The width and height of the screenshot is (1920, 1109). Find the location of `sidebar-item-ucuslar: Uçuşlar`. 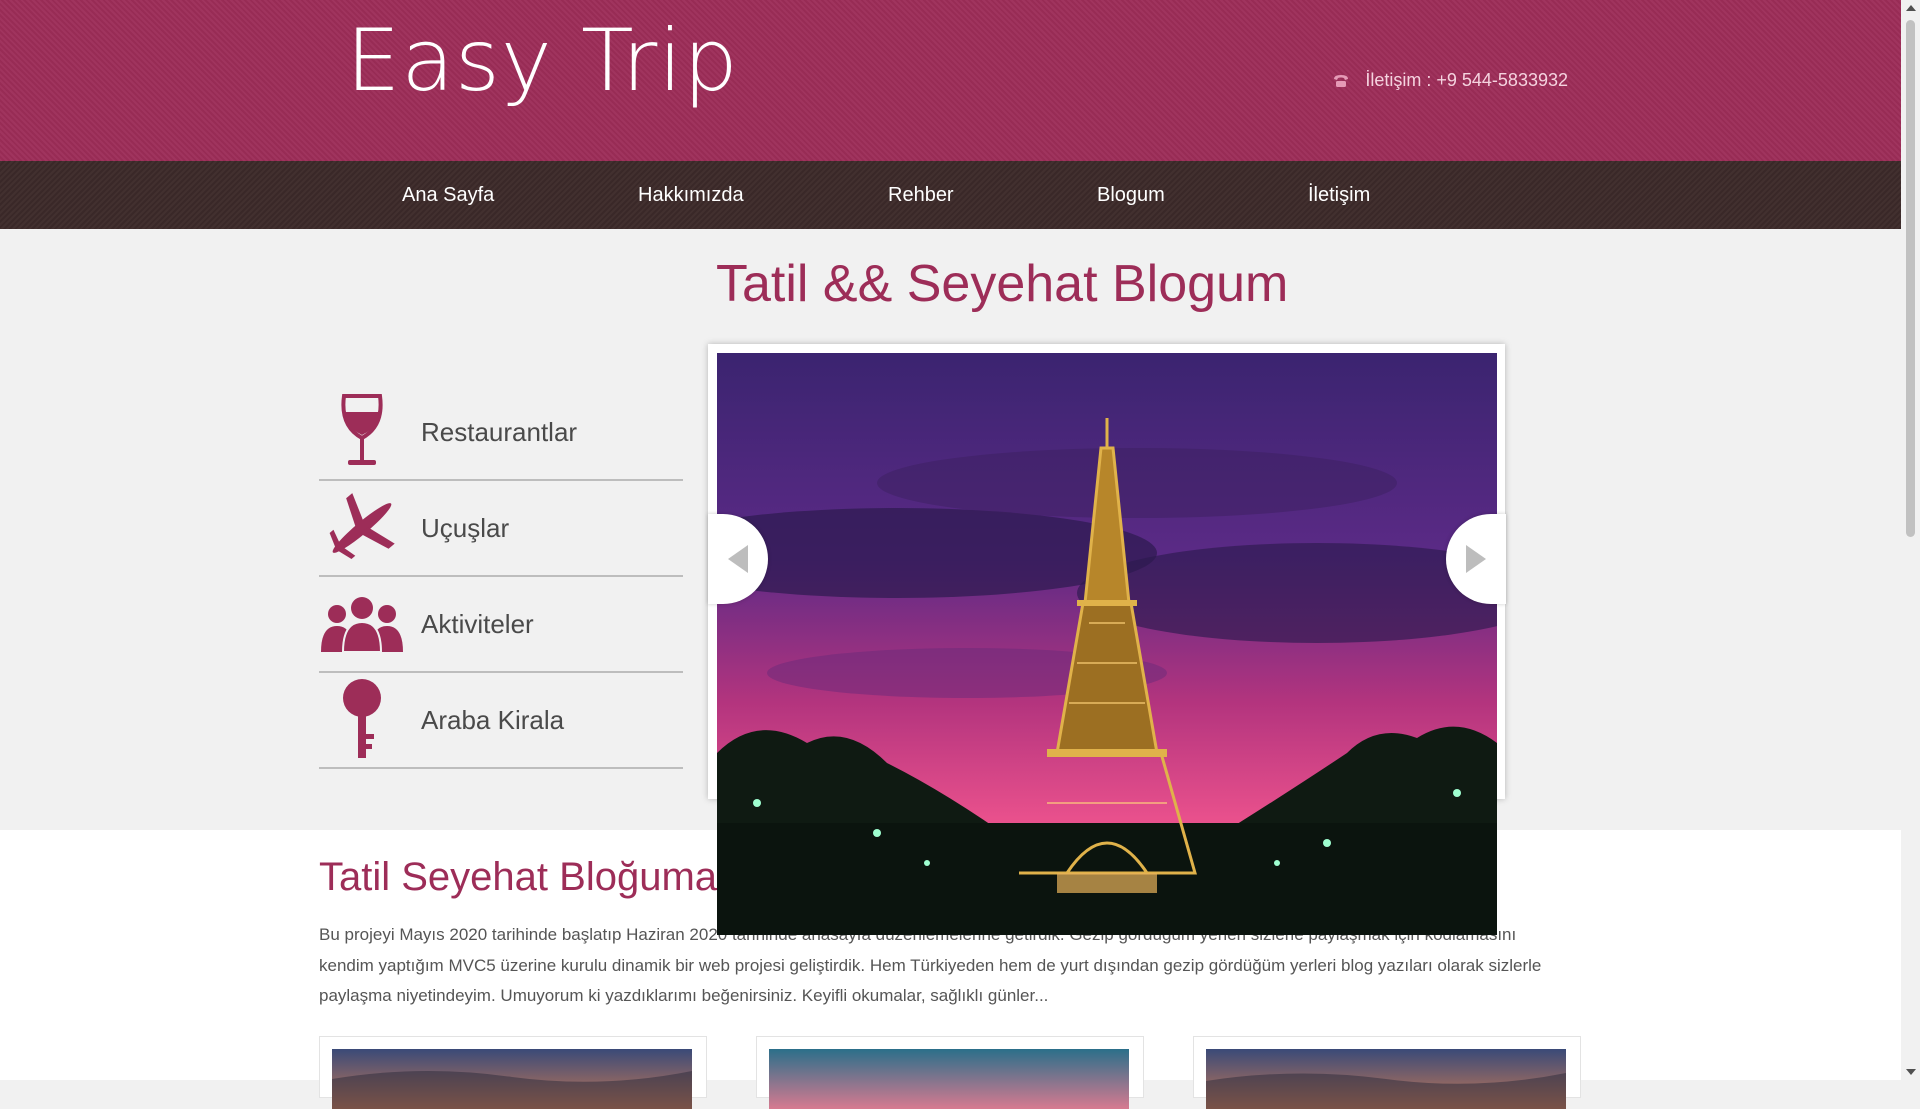

sidebar-item-ucuslar: Uçuşlar is located at coordinates (501, 529).